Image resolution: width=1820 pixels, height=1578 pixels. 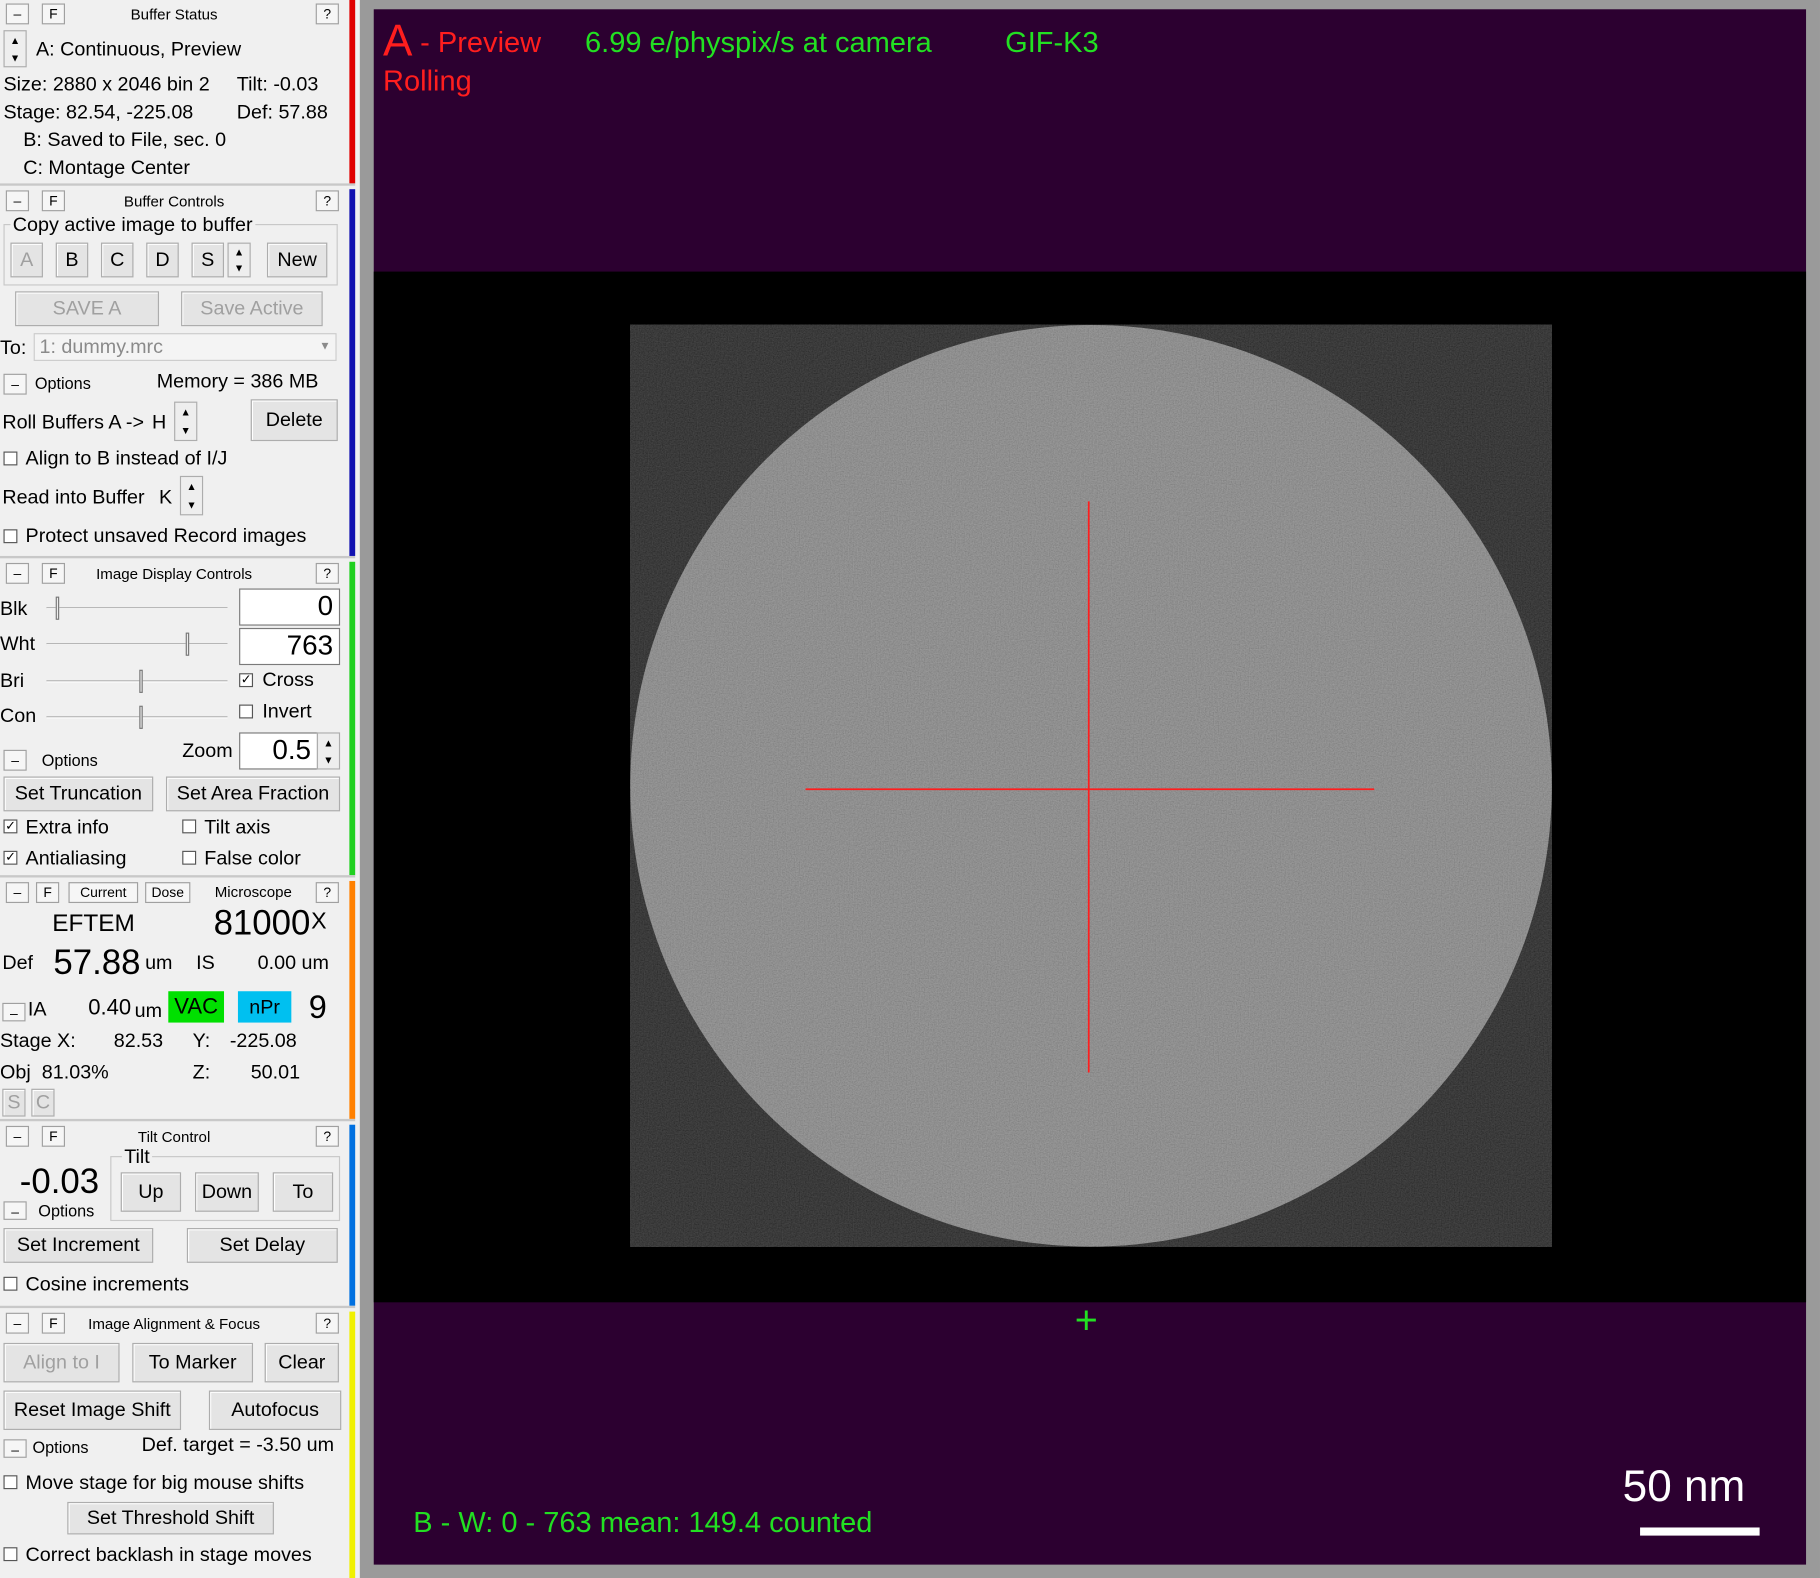 What do you see at coordinates (297, 260) in the screenshot?
I see `new-buffer-button: New` at bounding box center [297, 260].